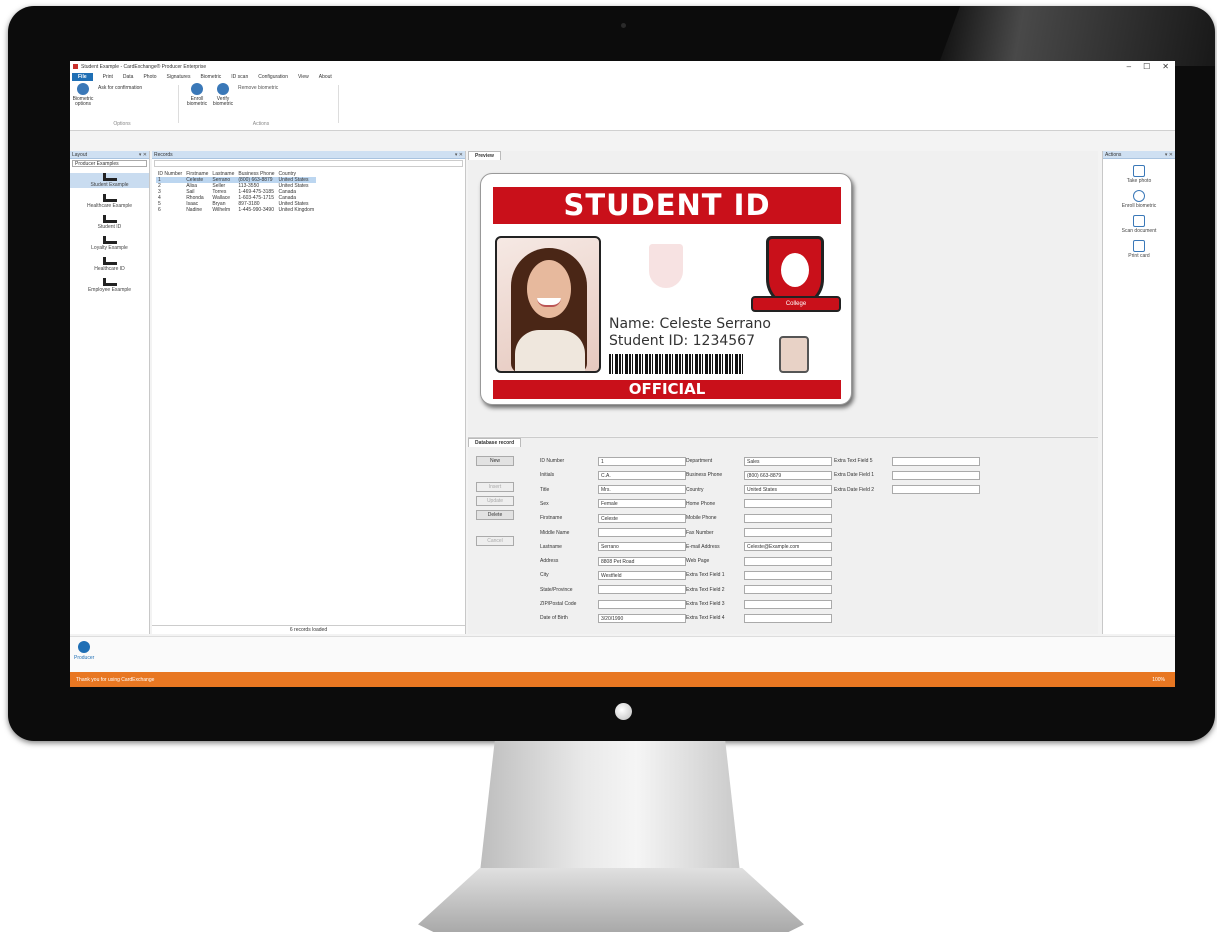  What do you see at coordinates (788, 547) in the screenshot?
I see `field-input: Celeste@Example.com` at bounding box center [788, 547].